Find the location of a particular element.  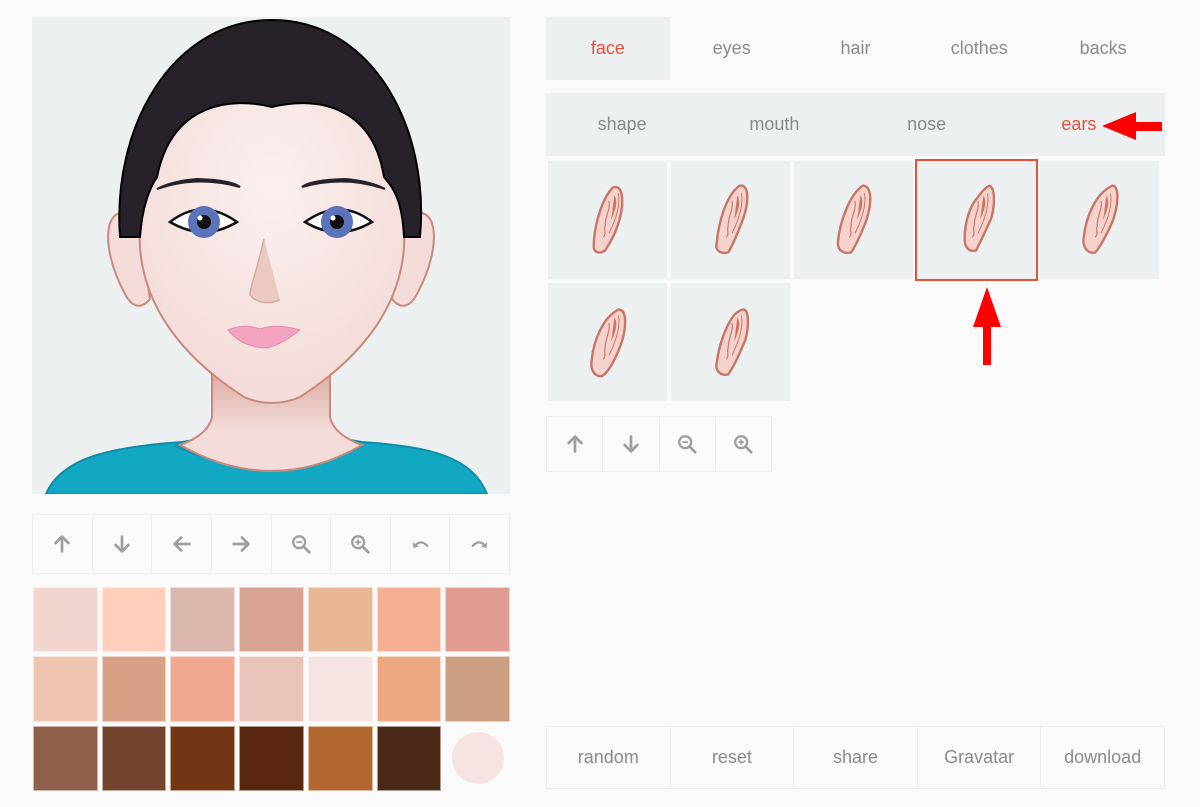

item-position-controls is located at coordinates (659, 444).